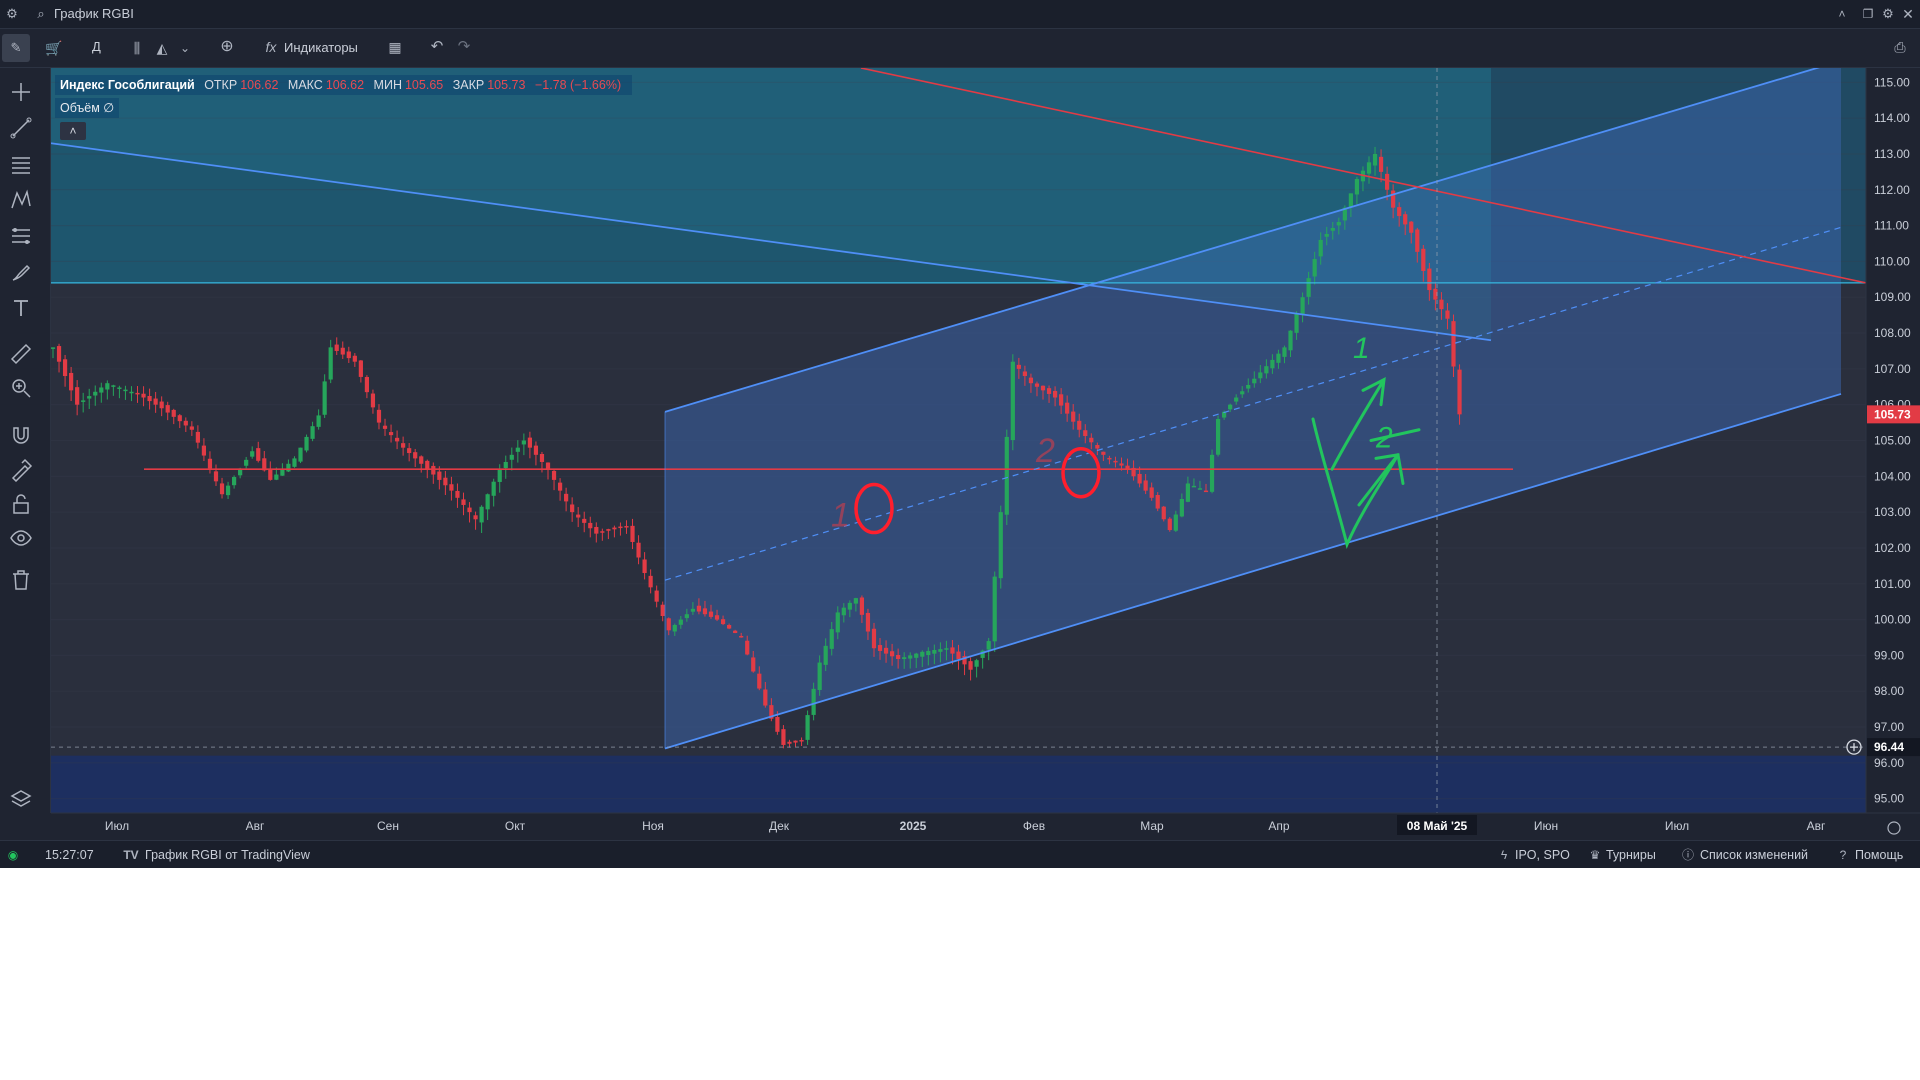 The width and height of the screenshot is (1920, 1080). Describe the element at coordinates (162, 48) in the screenshot. I see `area-chart-icon: ◭` at that location.